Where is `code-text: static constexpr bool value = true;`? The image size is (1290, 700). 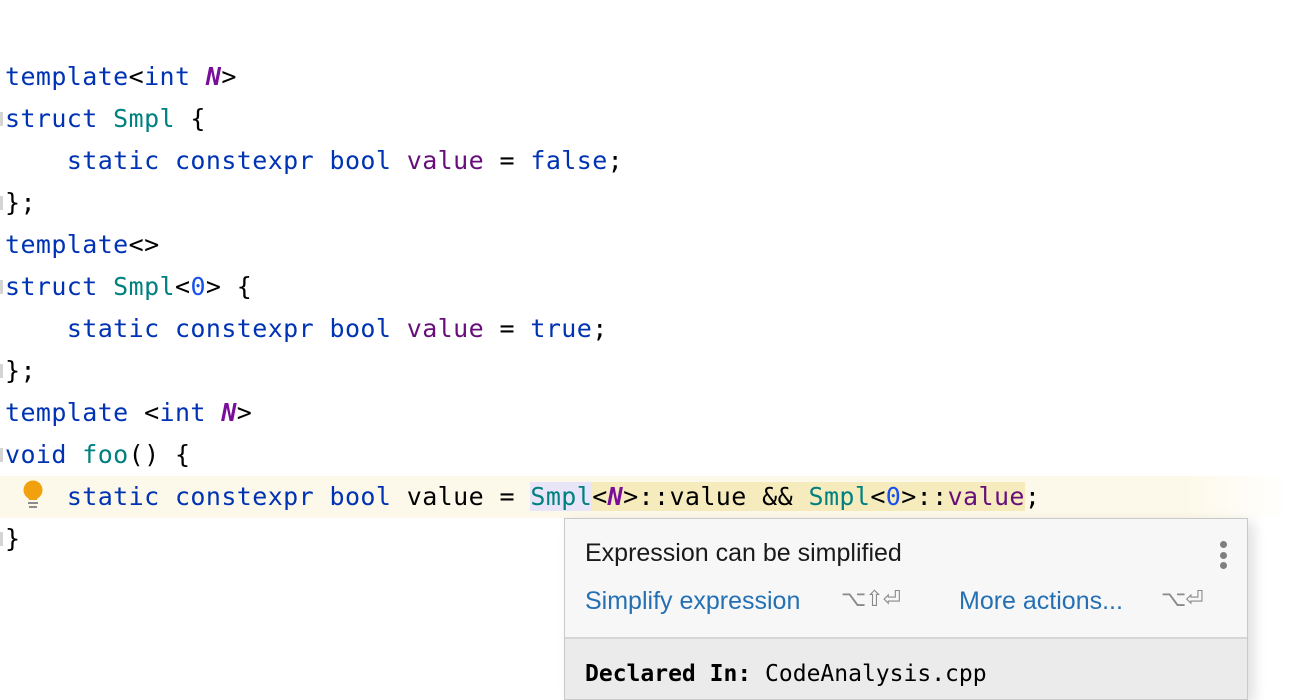
code-text: static constexpr bool value = true; is located at coordinates (306, 329).